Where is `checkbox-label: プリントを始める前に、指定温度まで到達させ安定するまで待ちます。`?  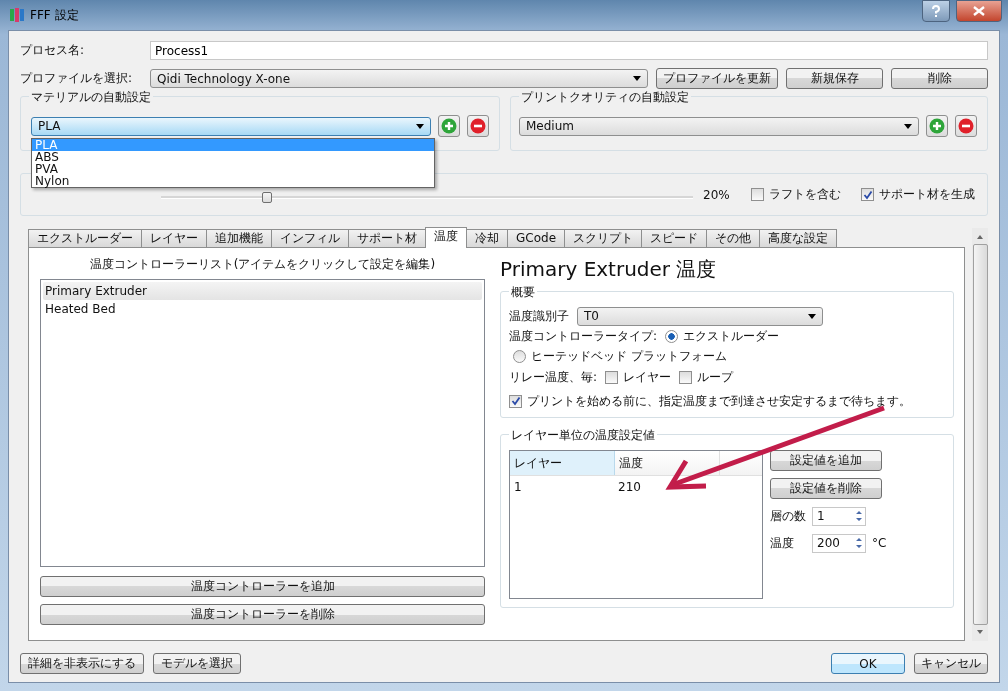 checkbox-label: プリントを始める前に、指定温度まで到達させ安定するまで待ちます。 is located at coordinates (719, 401).